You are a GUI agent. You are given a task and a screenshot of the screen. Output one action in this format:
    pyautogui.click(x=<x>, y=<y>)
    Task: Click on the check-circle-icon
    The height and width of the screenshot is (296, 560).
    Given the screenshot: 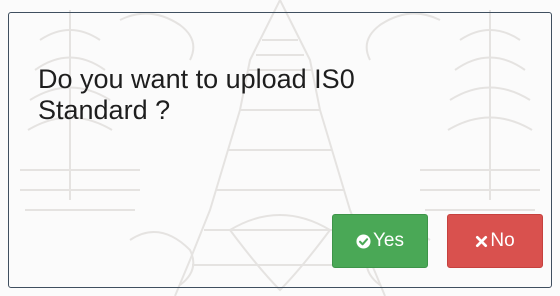 What is the action you would take?
    pyautogui.click(x=363, y=241)
    